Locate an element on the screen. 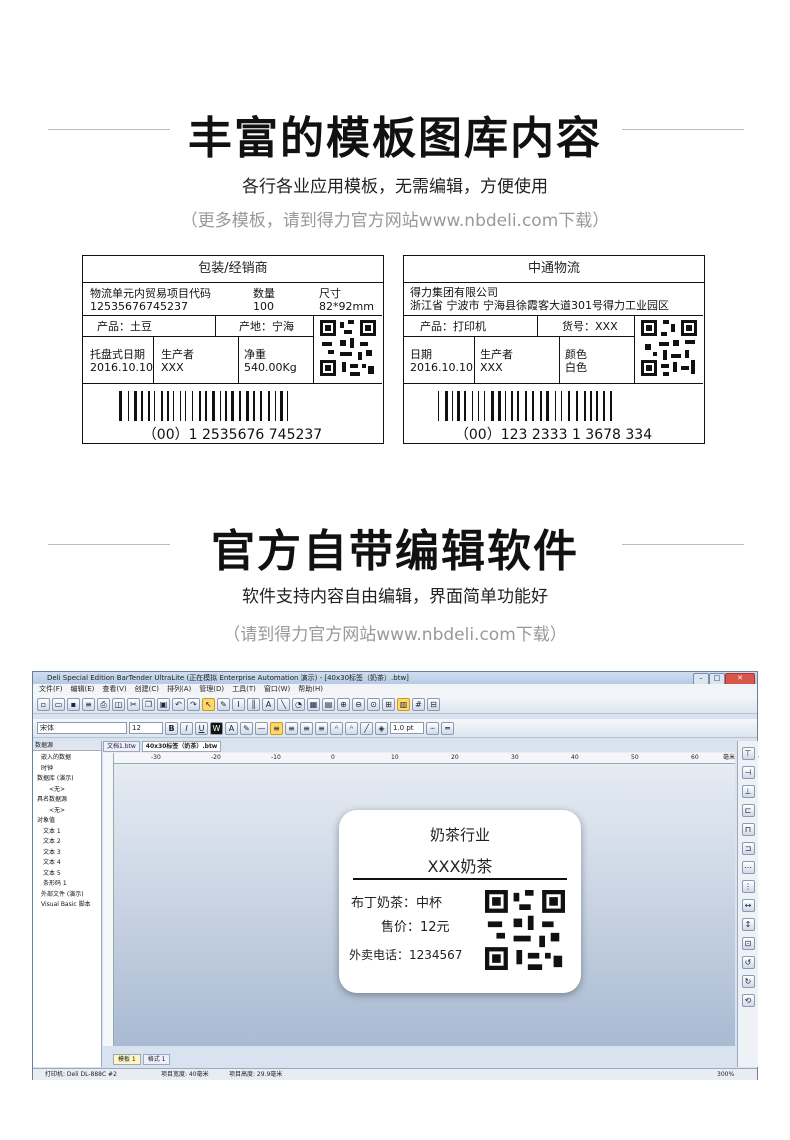 The width and height of the screenshot is (790, 1140). menu-item-2: 查看(V) is located at coordinates (114, 689).